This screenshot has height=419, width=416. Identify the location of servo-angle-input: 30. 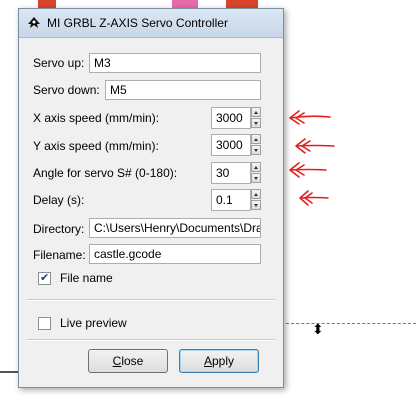
(231, 173).